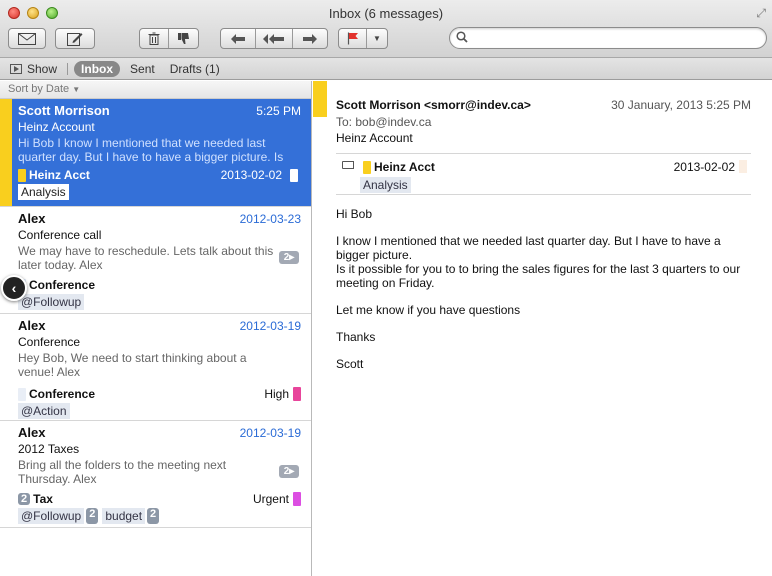  I want to click on chevron-left-icon: ‹, so click(14, 288).